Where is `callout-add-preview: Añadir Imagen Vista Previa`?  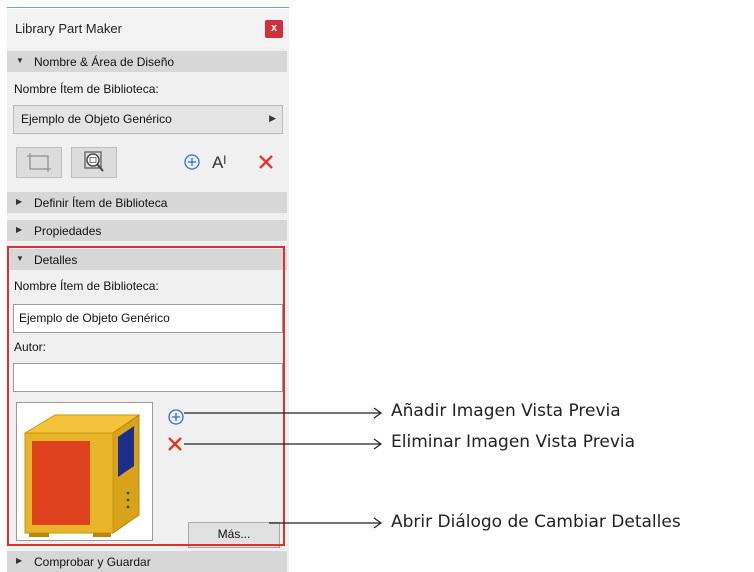
callout-add-preview: Añadir Imagen Vista Previa is located at coordinates (506, 411).